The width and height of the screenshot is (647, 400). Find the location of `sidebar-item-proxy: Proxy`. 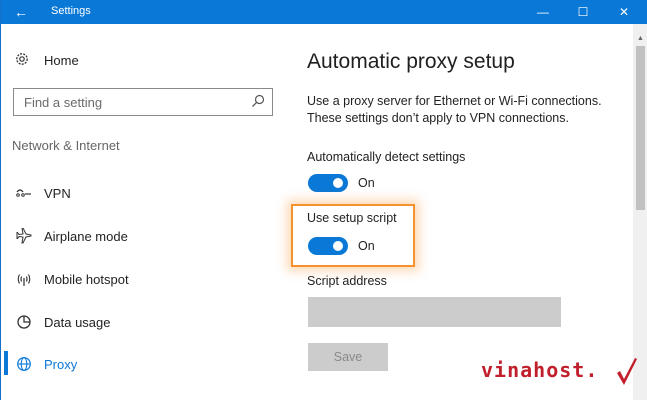

sidebar-item-proxy: Proxy is located at coordinates (45, 364).